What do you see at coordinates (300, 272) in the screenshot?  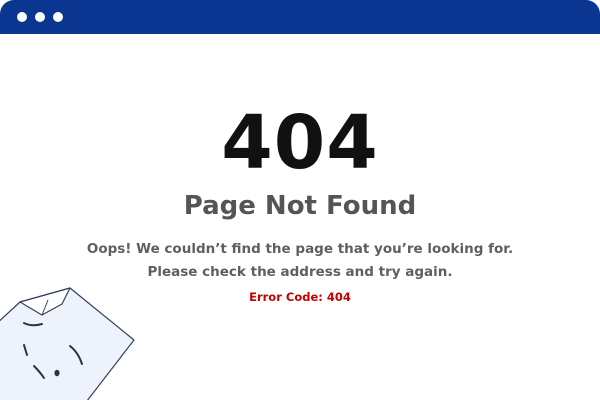 I see `error-message-line-2: Please check the address and try again.` at bounding box center [300, 272].